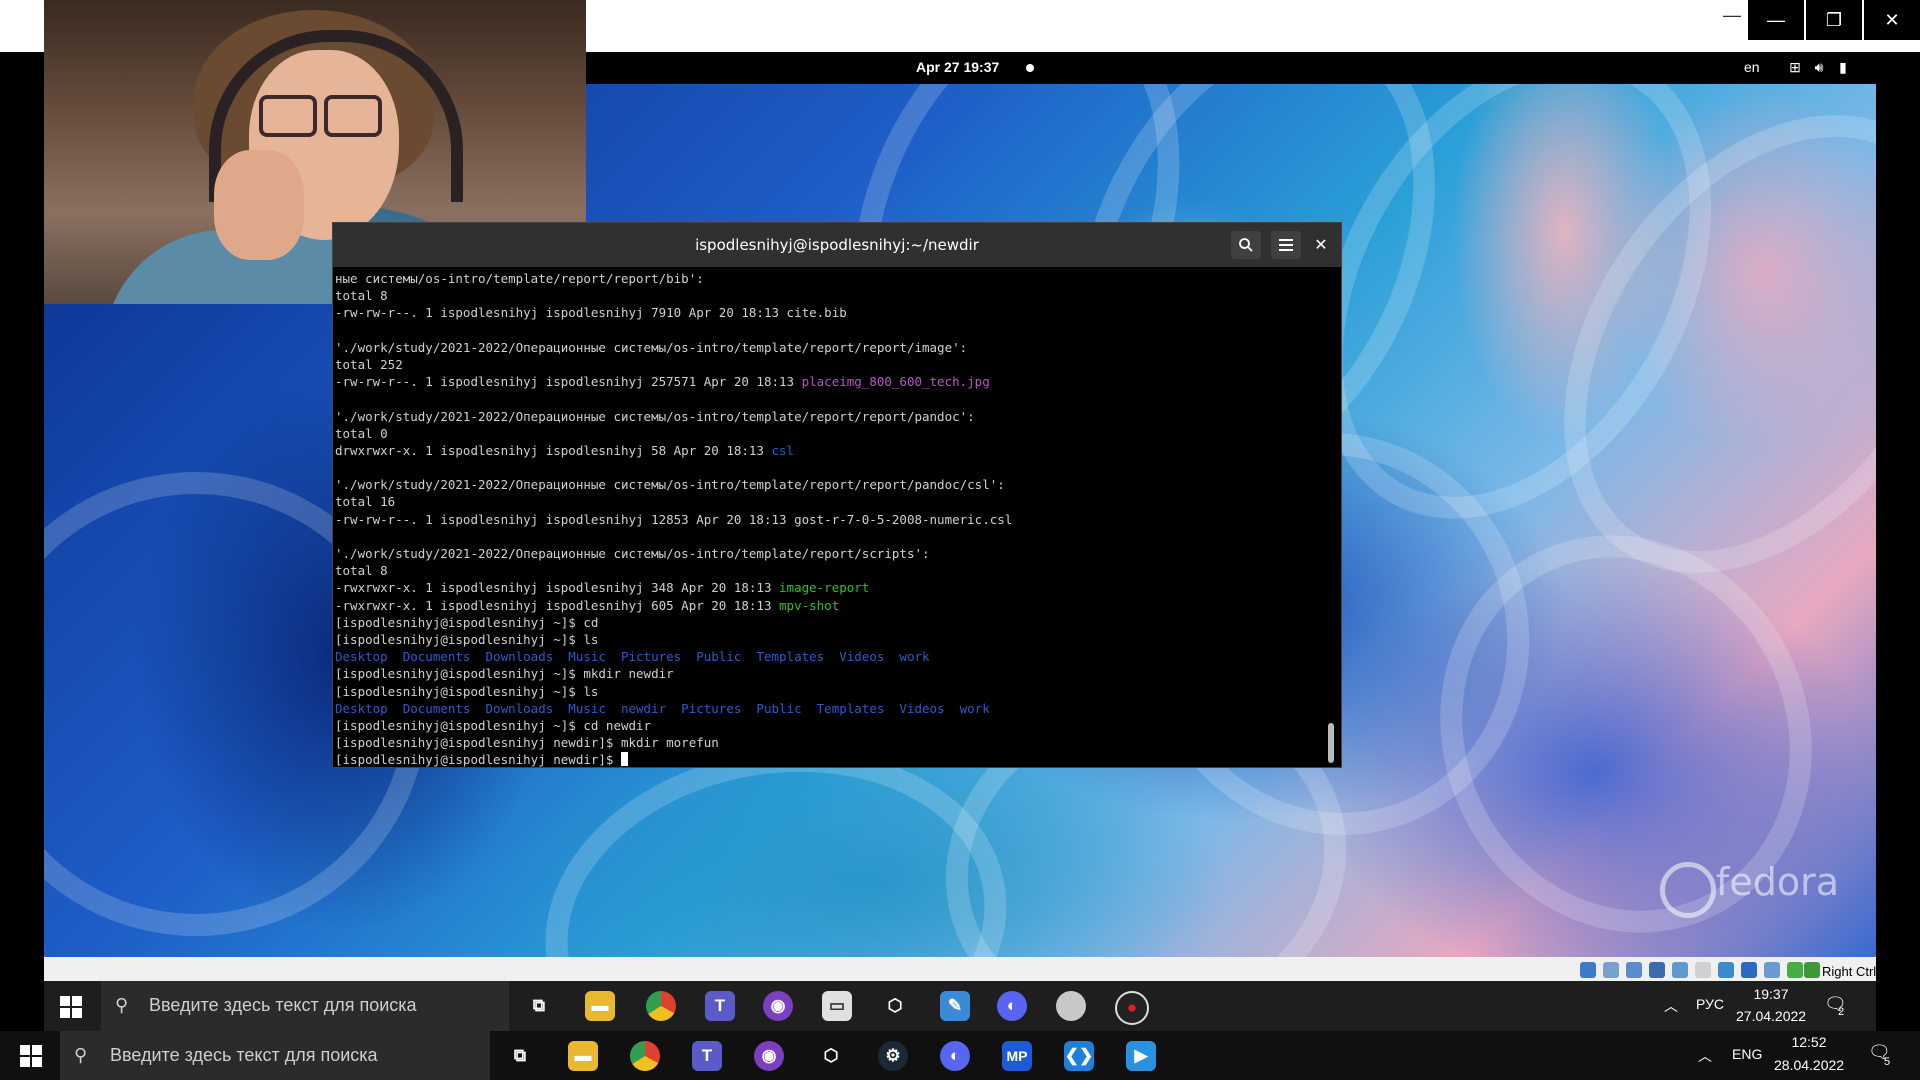 The width and height of the screenshot is (1920, 1080). What do you see at coordinates (1749, 970) in the screenshot?
I see `vbox-recording-icon` at bounding box center [1749, 970].